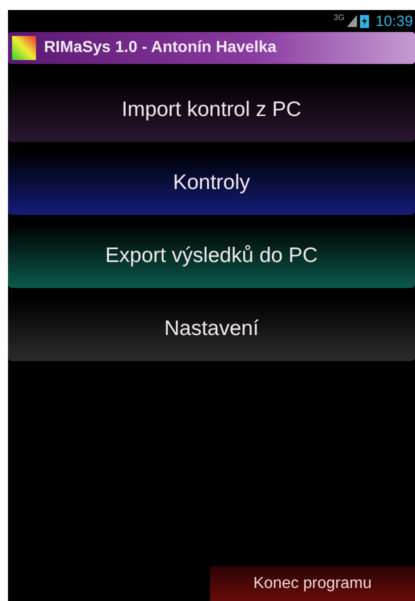 The image size is (415, 601). What do you see at coordinates (365, 21) in the screenshot?
I see `battery-icon` at bounding box center [365, 21].